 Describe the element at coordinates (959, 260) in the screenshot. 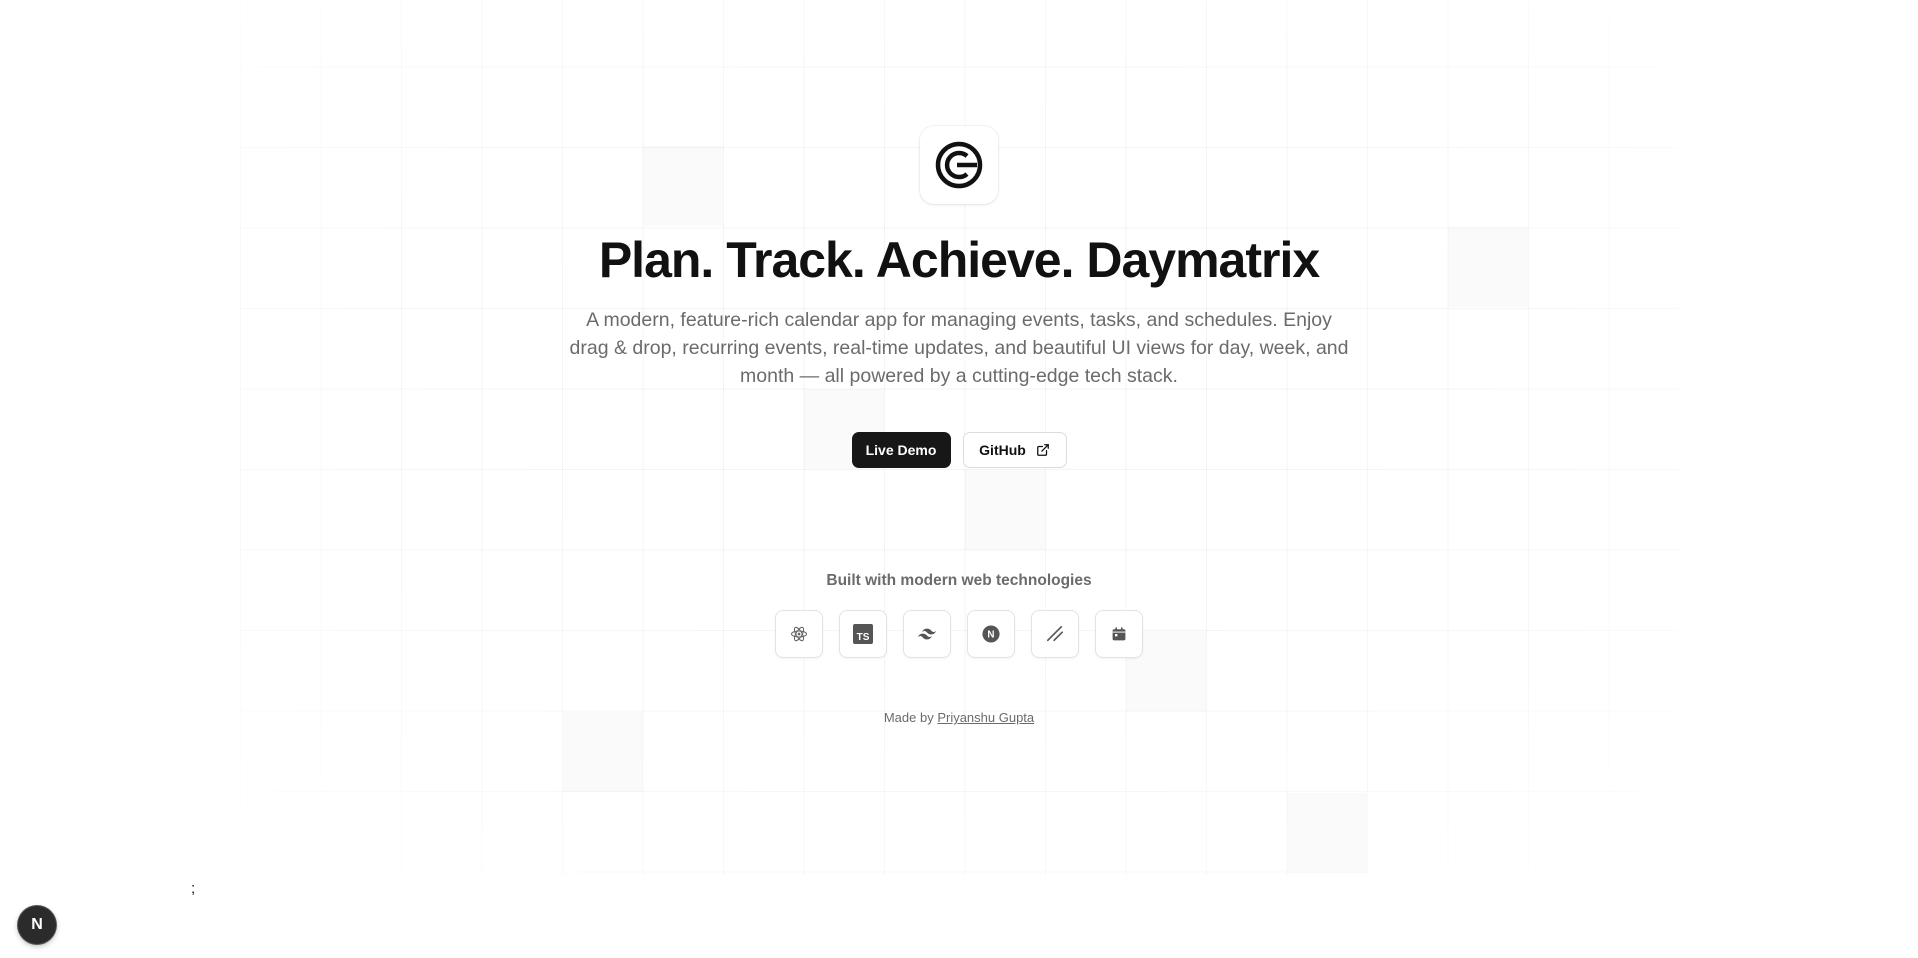

I see `page-title: Plan. Track. Achieve. Daymatrix` at that location.